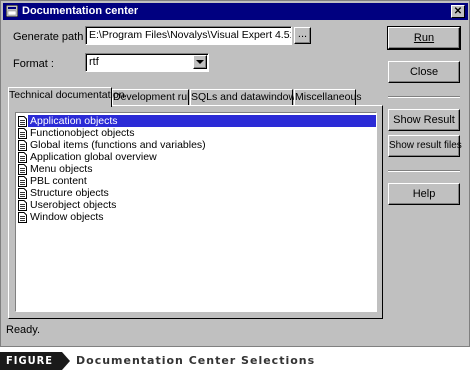 Image resolution: width=471 pixels, height=388 pixels. I want to click on list-item-label: Menu objects, so click(61, 169).